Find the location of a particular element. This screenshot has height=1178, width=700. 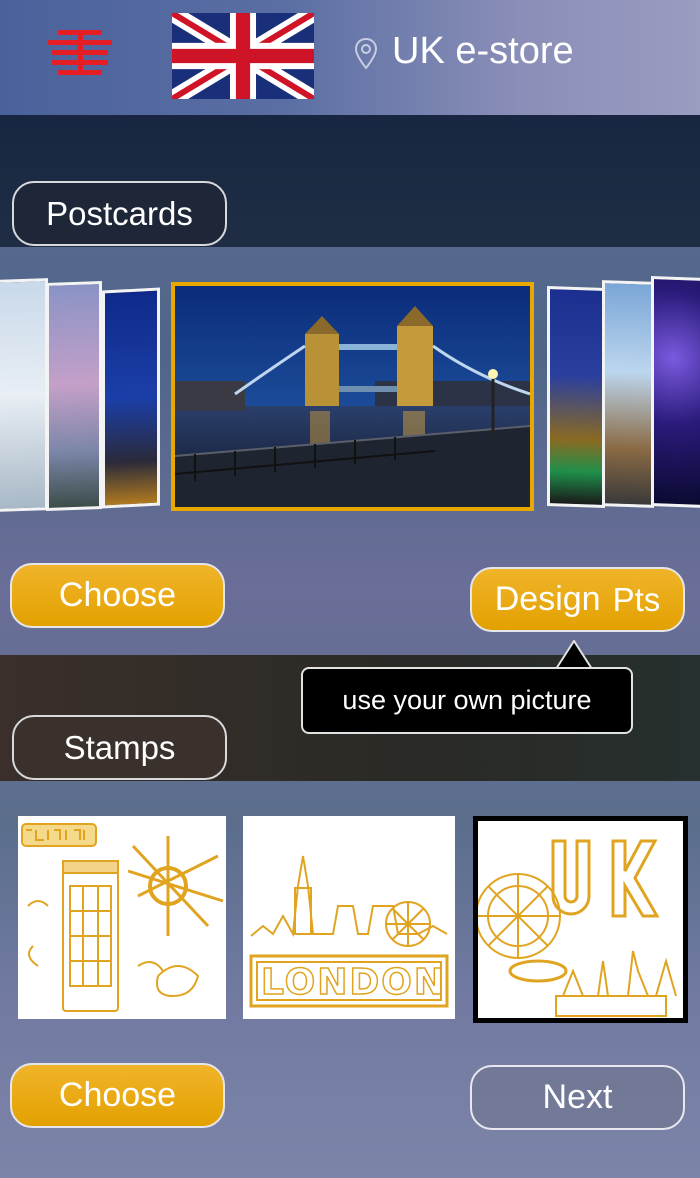

choose-stamp-button: Choose is located at coordinates (117, 1095).